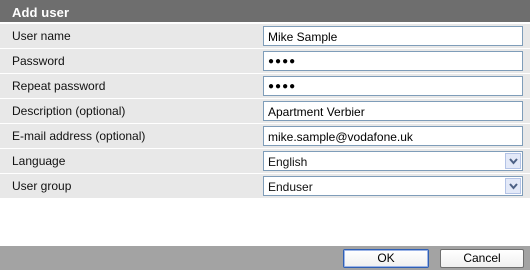  I want to click on language-label-cell: Language, so click(127, 161).